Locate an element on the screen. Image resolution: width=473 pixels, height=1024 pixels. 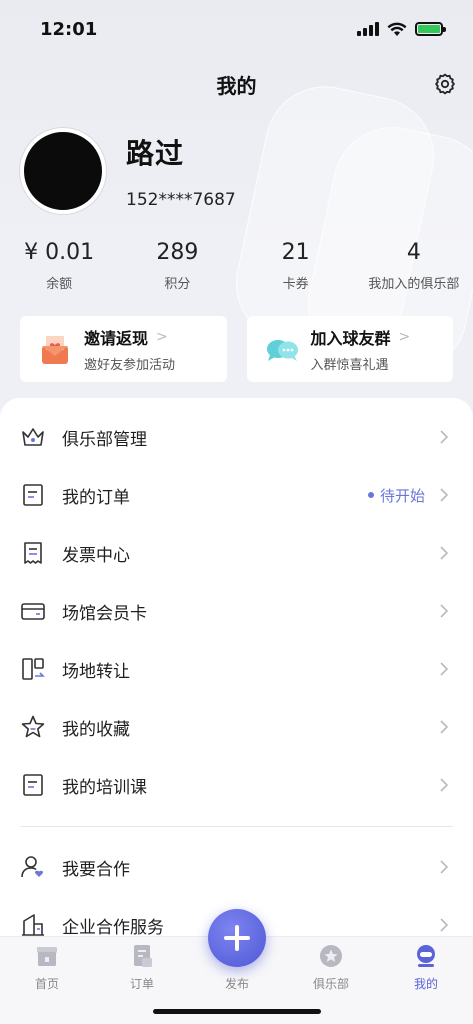
status-time: 12:01 is located at coordinates (69, 29).